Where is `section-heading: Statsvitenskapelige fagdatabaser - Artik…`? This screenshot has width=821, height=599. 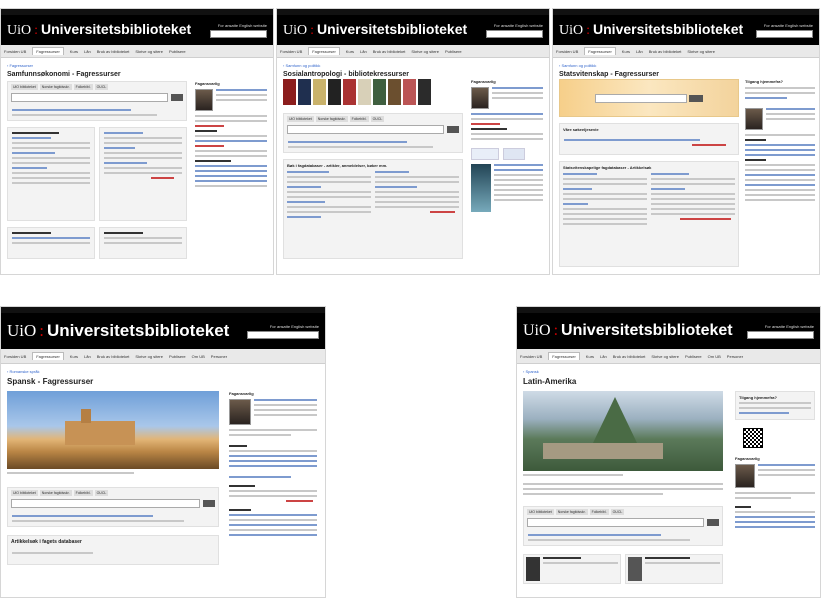 section-heading: Statsvitenskapelige fagdatabaser - Artik… is located at coordinates (607, 167).